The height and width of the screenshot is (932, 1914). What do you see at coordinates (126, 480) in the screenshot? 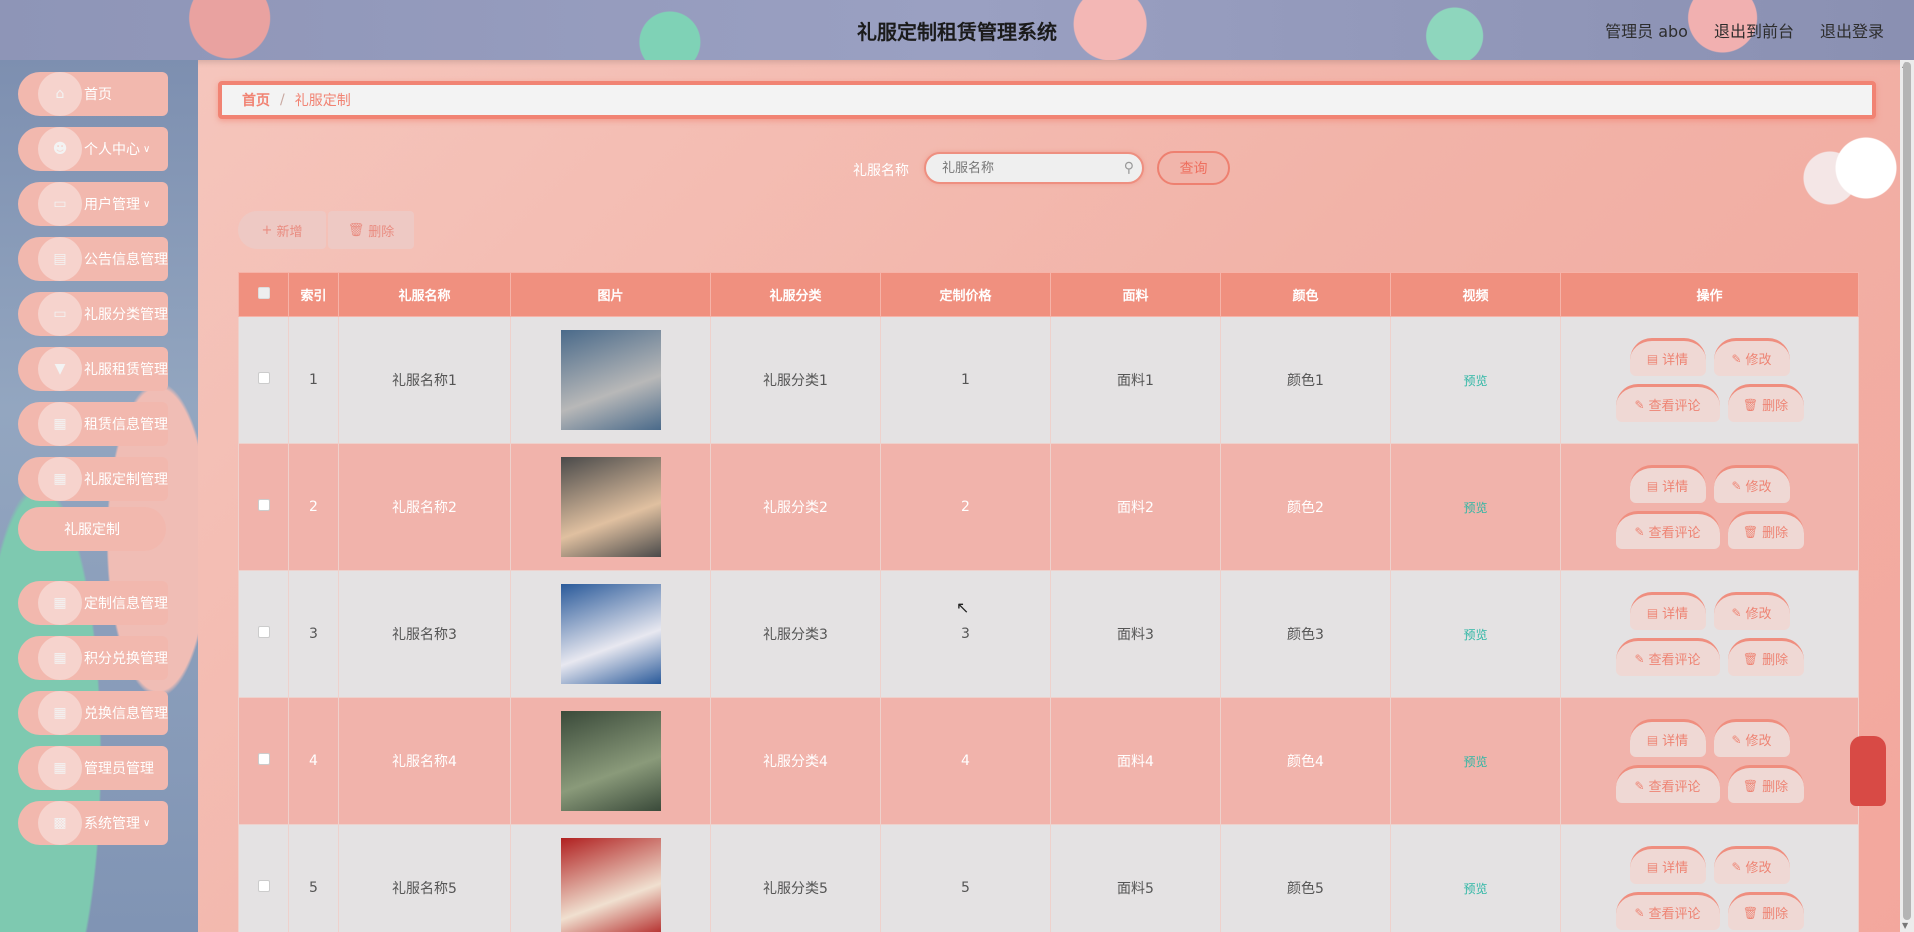
I see `sidebar-item-label: 礼服定制管理` at bounding box center [126, 480].